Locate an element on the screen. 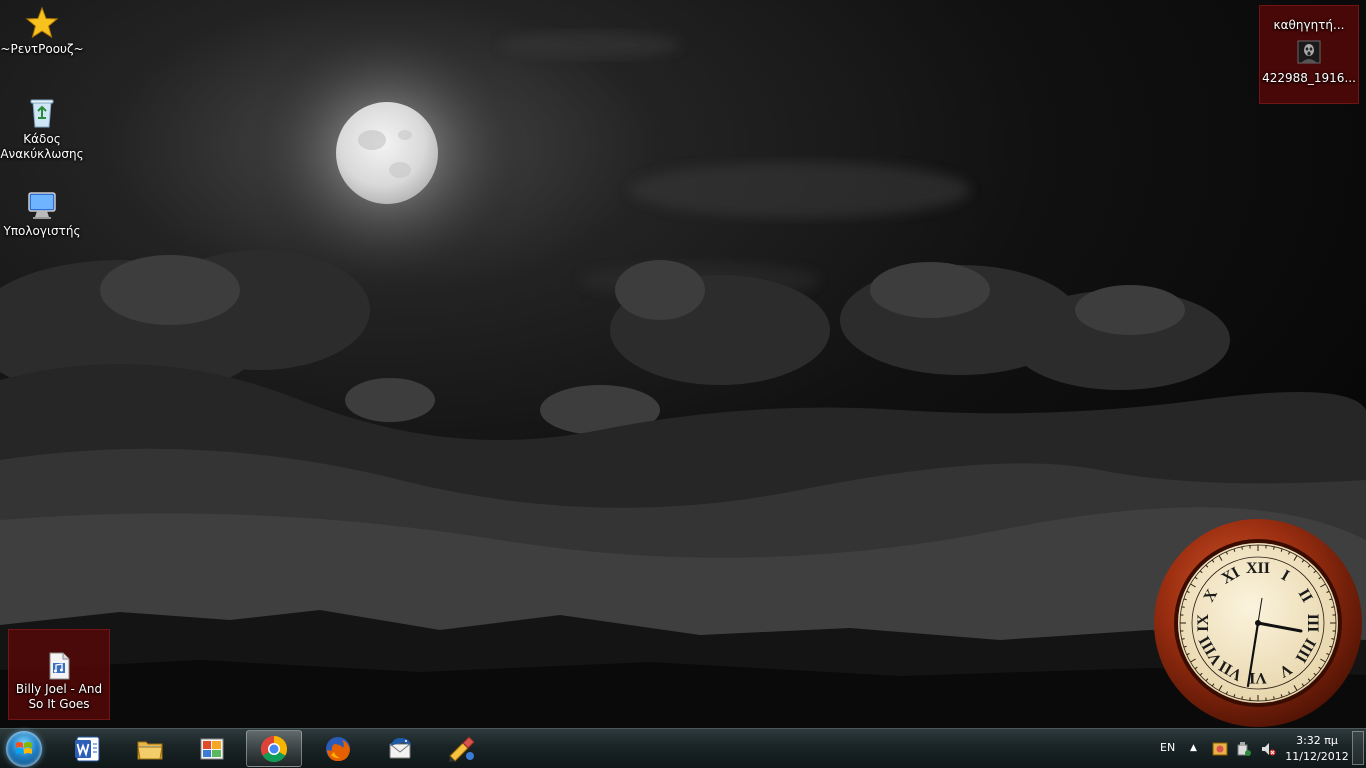  audio-file-icon is located at coordinates (59, 666).